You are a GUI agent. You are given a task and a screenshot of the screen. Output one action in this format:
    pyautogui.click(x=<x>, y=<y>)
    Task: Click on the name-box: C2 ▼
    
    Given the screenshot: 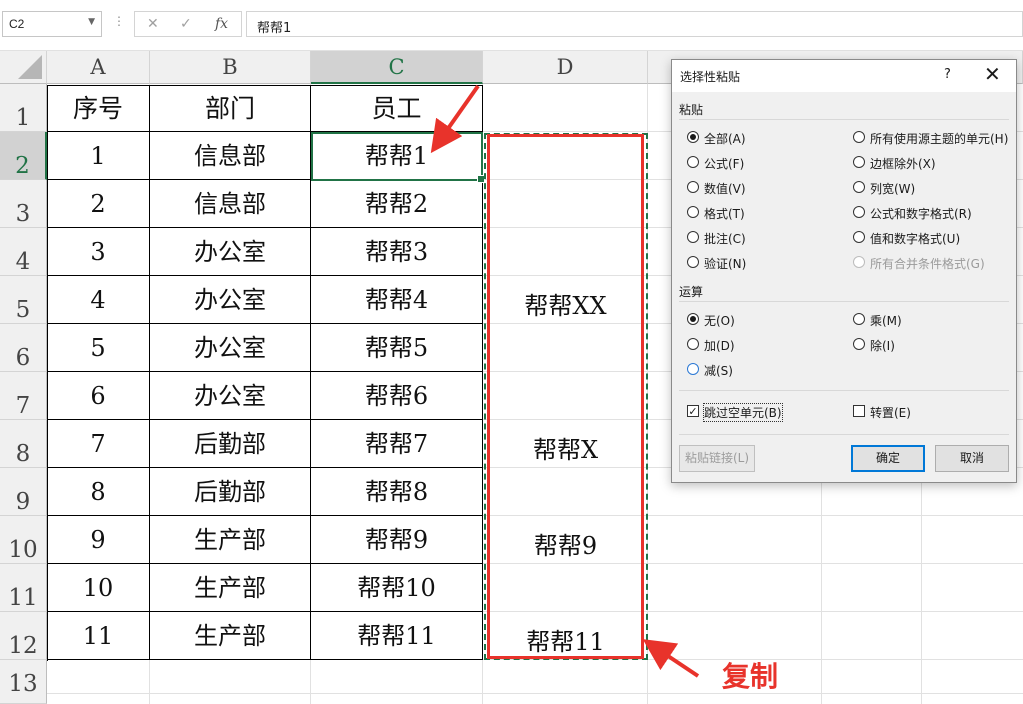 What is the action you would take?
    pyautogui.click(x=52, y=24)
    